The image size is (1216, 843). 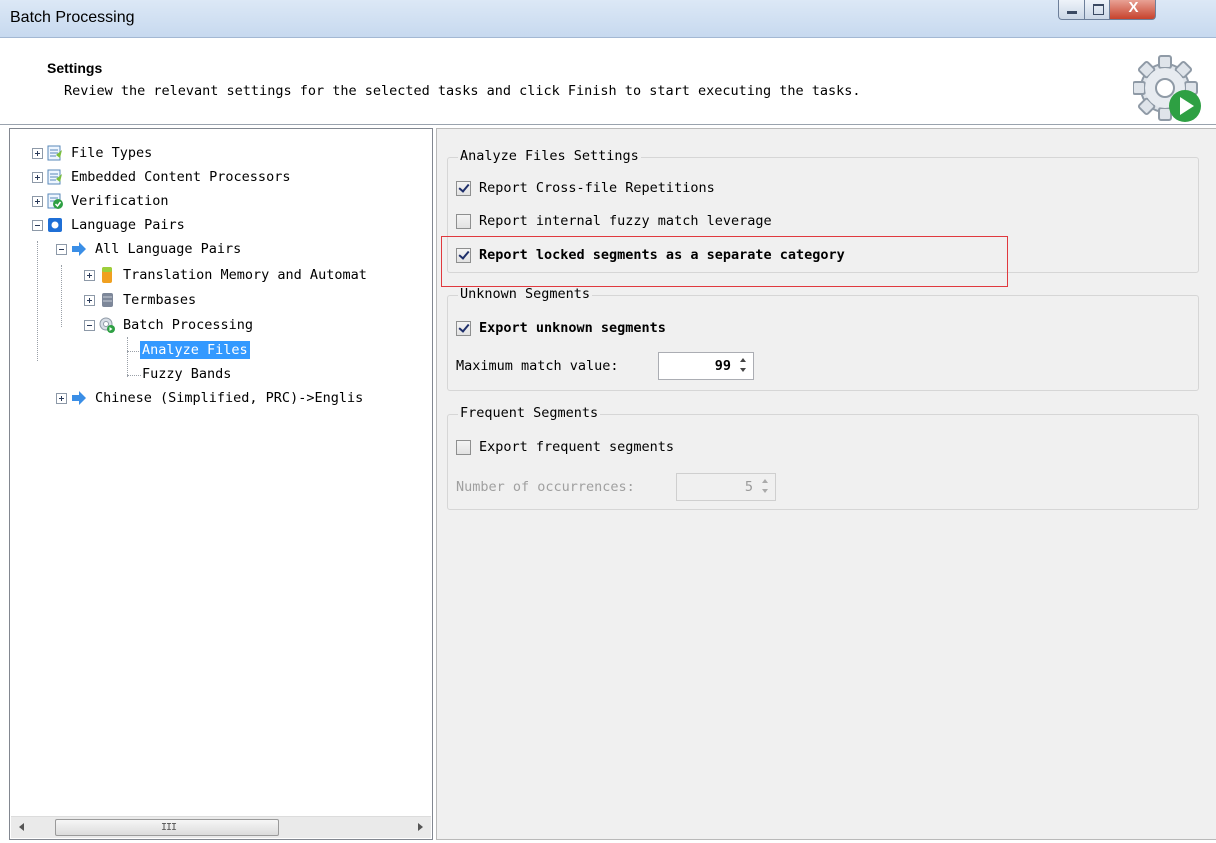 What do you see at coordinates (149, 249) in the screenshot?
I see `tree-item-all-language-pairs: All Language Pairs` at bounding box center [149, 249].